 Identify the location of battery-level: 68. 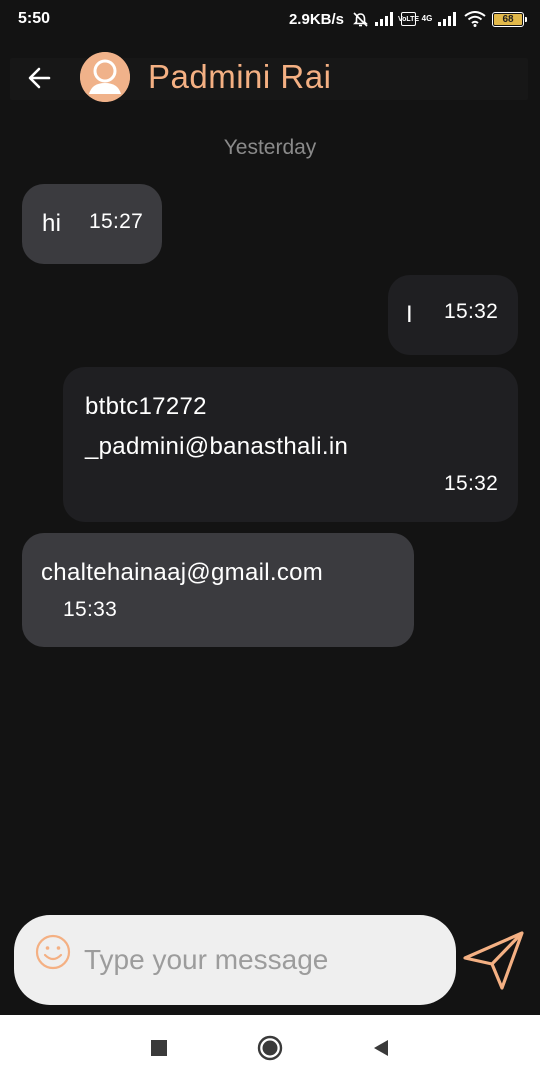
(508, 19).